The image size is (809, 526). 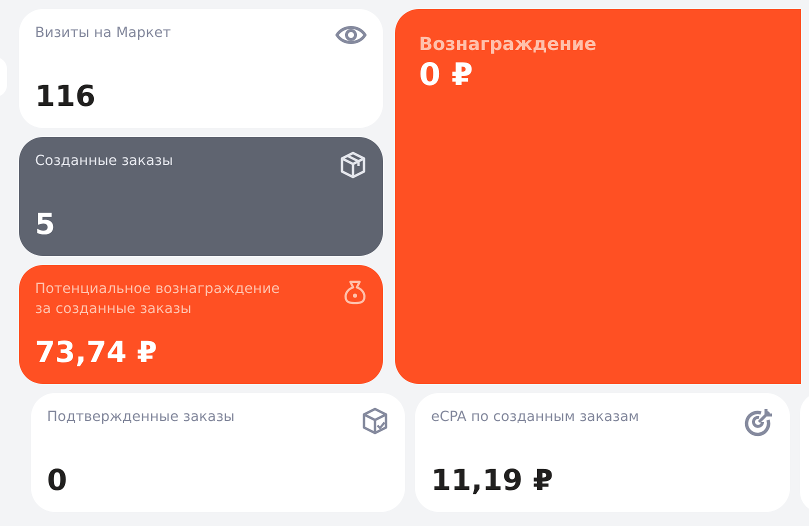 What do you see at coordinates (57, 480) in the screenshot?
I see `card-value: 0` at bounding box center [57, 480].